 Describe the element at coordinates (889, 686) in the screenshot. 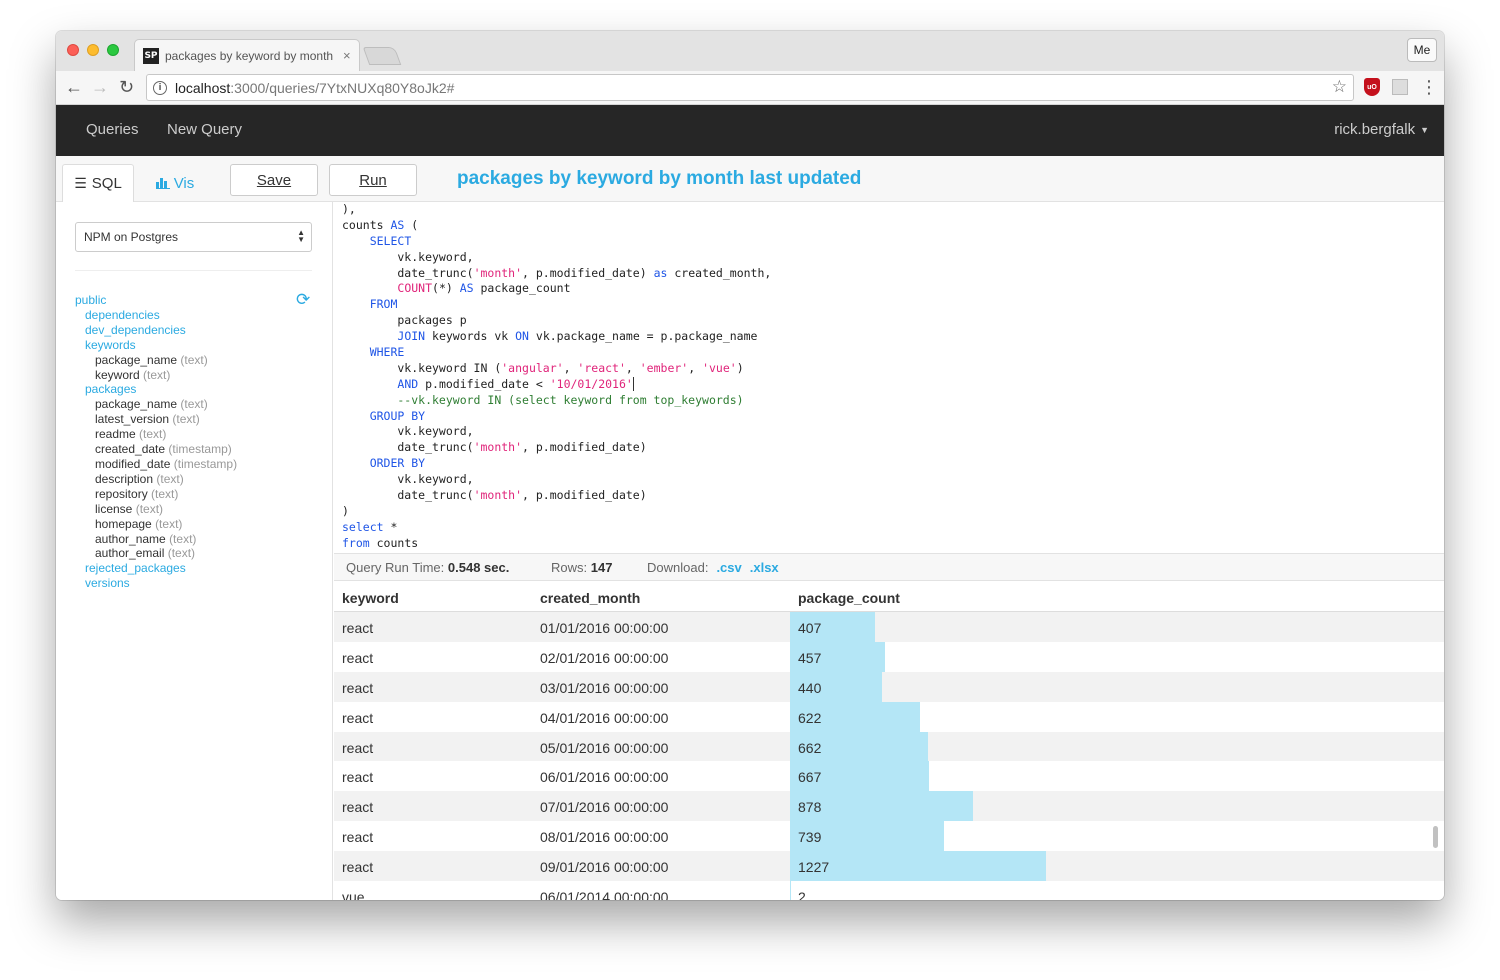

I see `table-row: react 03/01/2016 00:00:00 440` at that location.